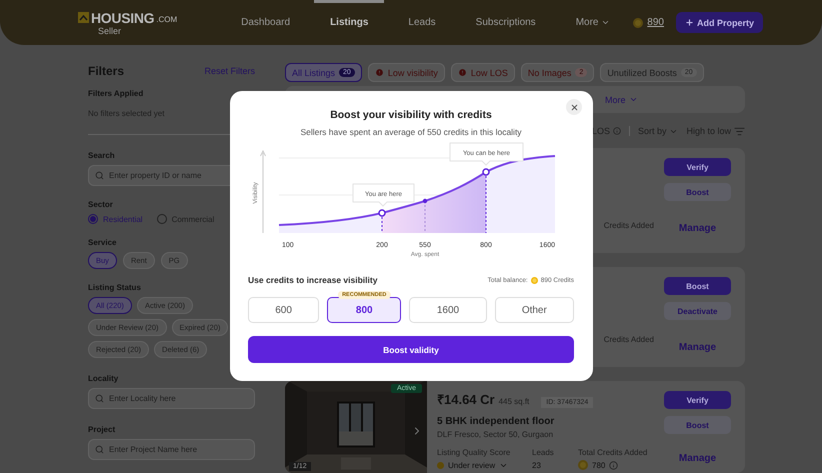 This screenshot has width=822, height=473. I want to click on dialog-subtitle: Sellers have spent an average of 550 credits in this locality, so click(411, 132).